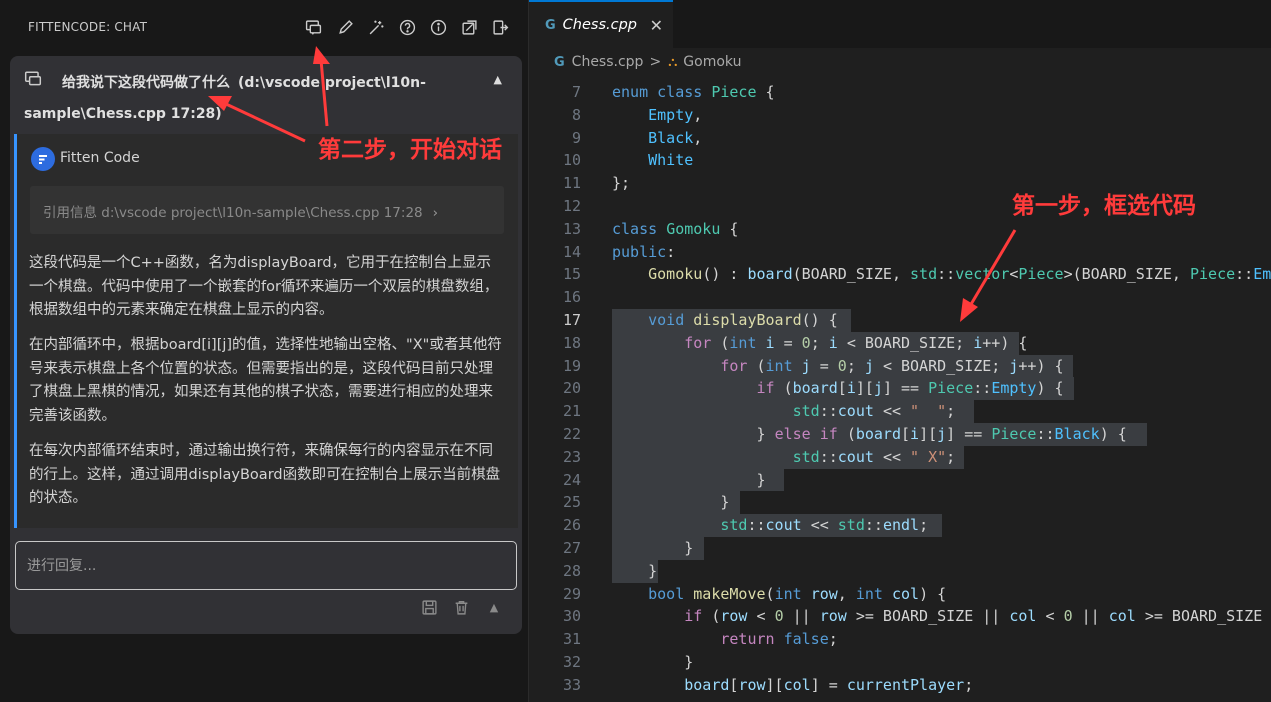 The height and width of the screenshot is (702, 1271). I want to click on code-line: 8 Empty,, so click(900, 115).